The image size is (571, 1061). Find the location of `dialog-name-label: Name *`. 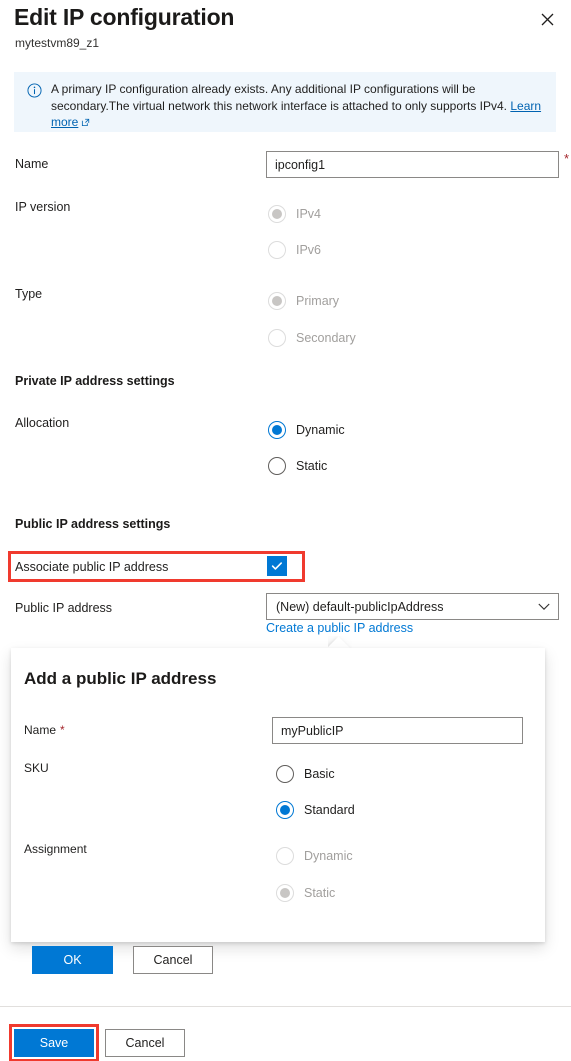

dialog-name-label: Name * is located at coordinates (44, 730).